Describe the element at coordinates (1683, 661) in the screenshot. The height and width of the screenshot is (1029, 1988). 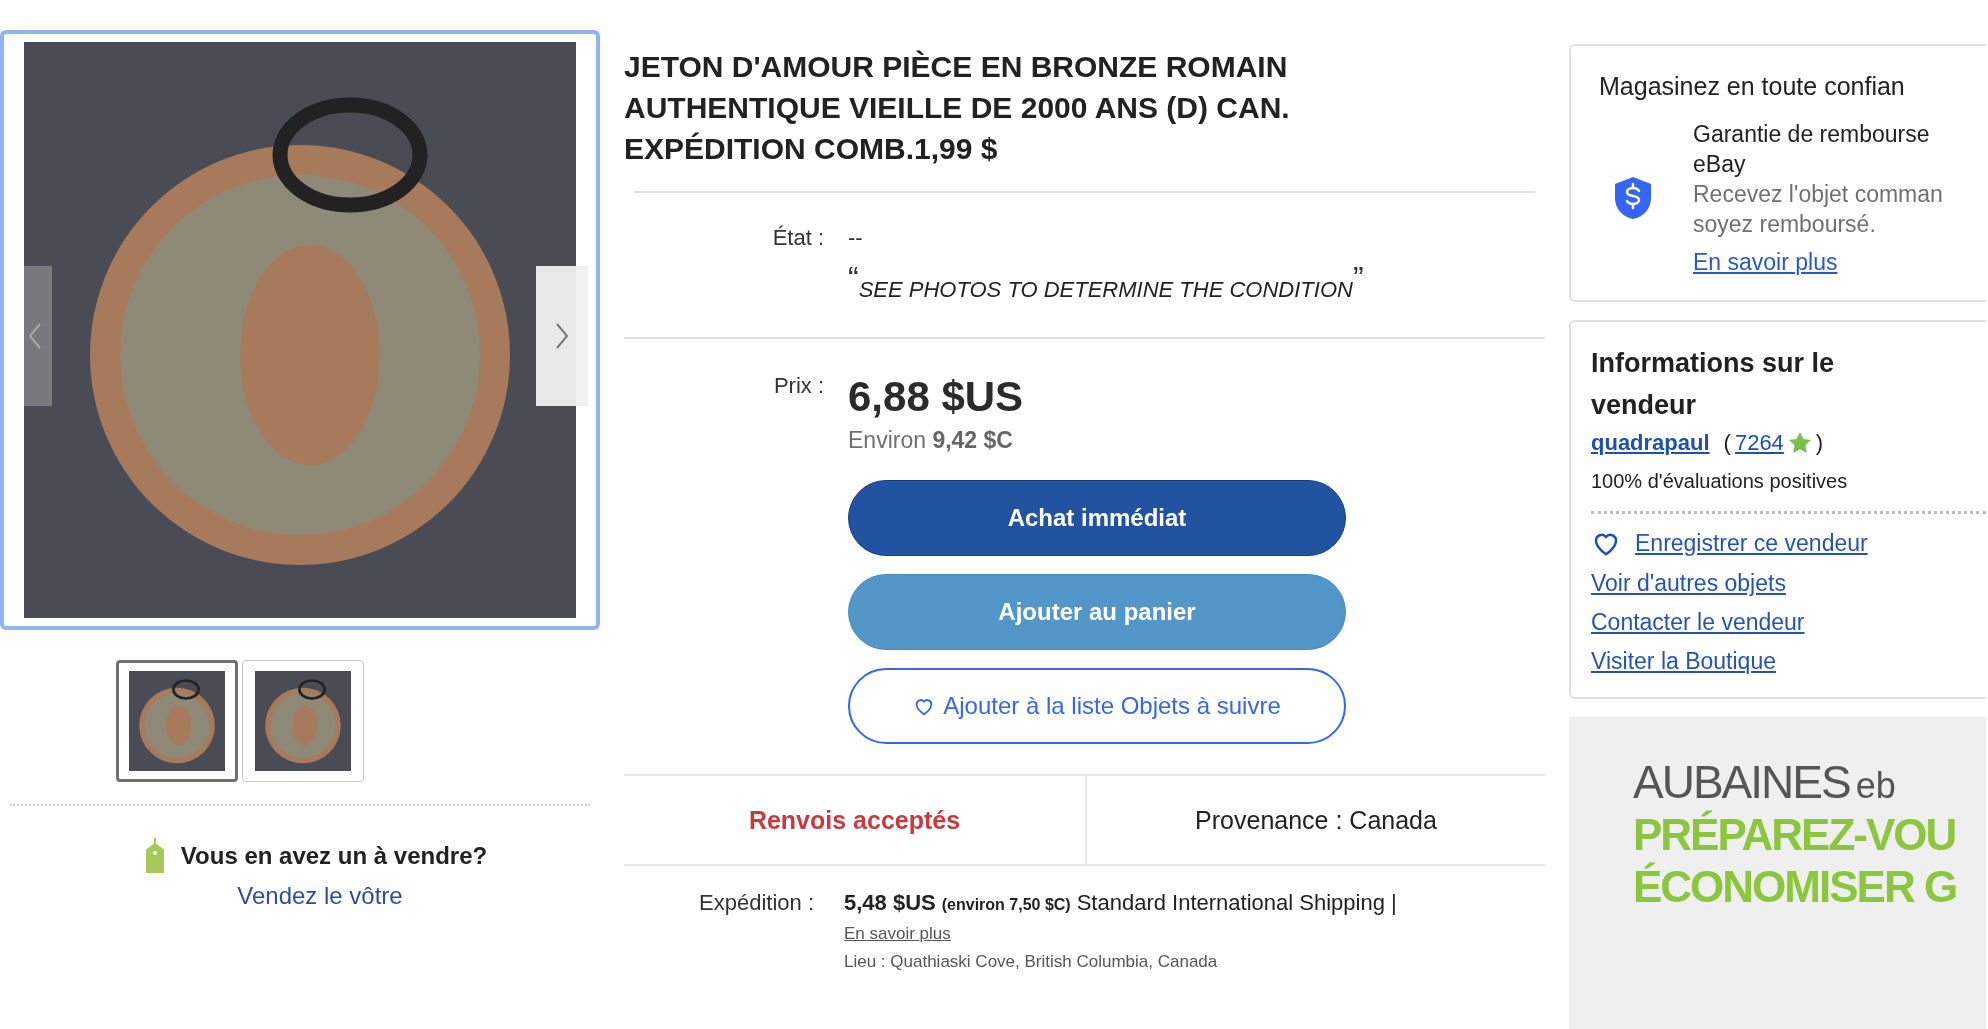
I see `seller-link: Visiter la Boutique` at that location.